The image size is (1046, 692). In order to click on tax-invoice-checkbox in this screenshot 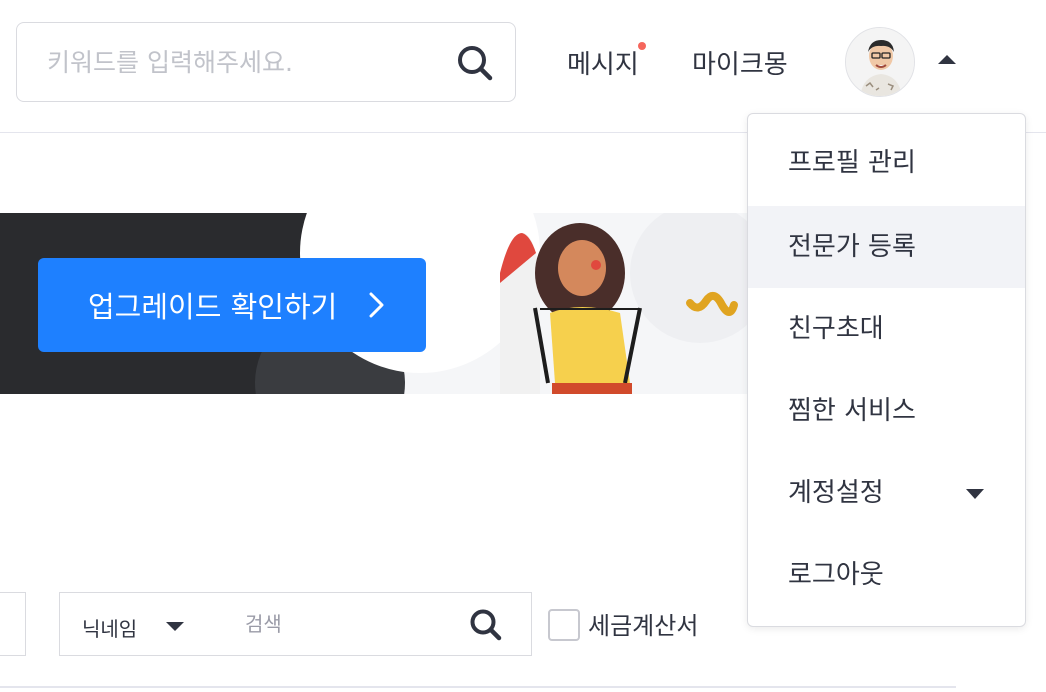, I will do `click(564, 625)`.